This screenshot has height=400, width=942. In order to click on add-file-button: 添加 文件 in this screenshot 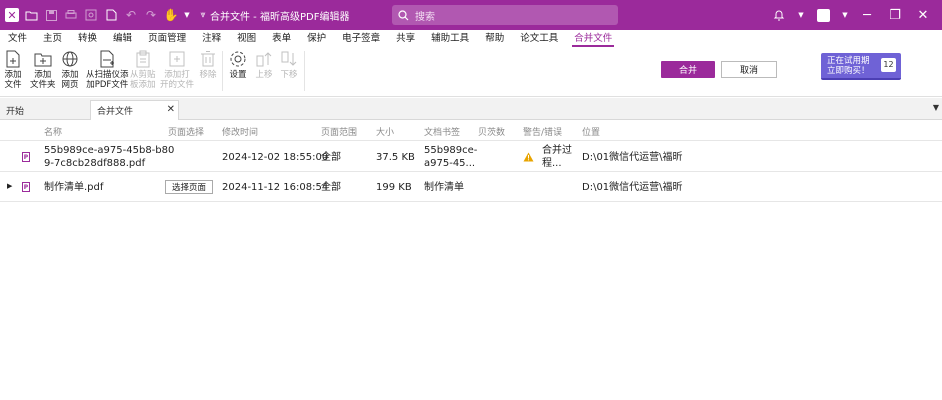, I will do `click(13, 70)`.